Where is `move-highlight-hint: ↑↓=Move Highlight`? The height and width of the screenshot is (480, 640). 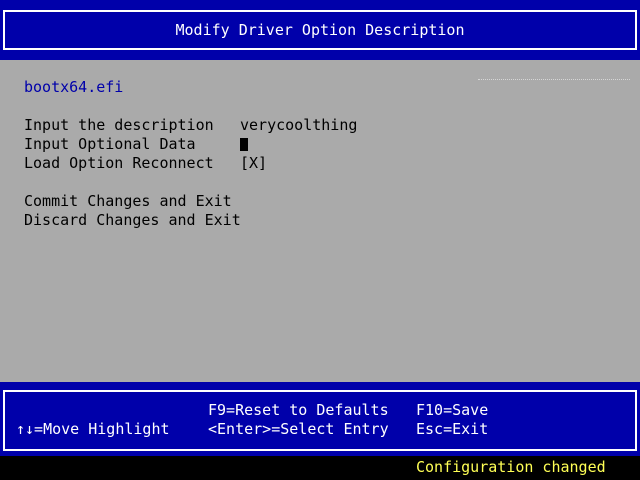
move-highlight-hint: ↑↓=Move Highlight is located at coordinates (93, 429).